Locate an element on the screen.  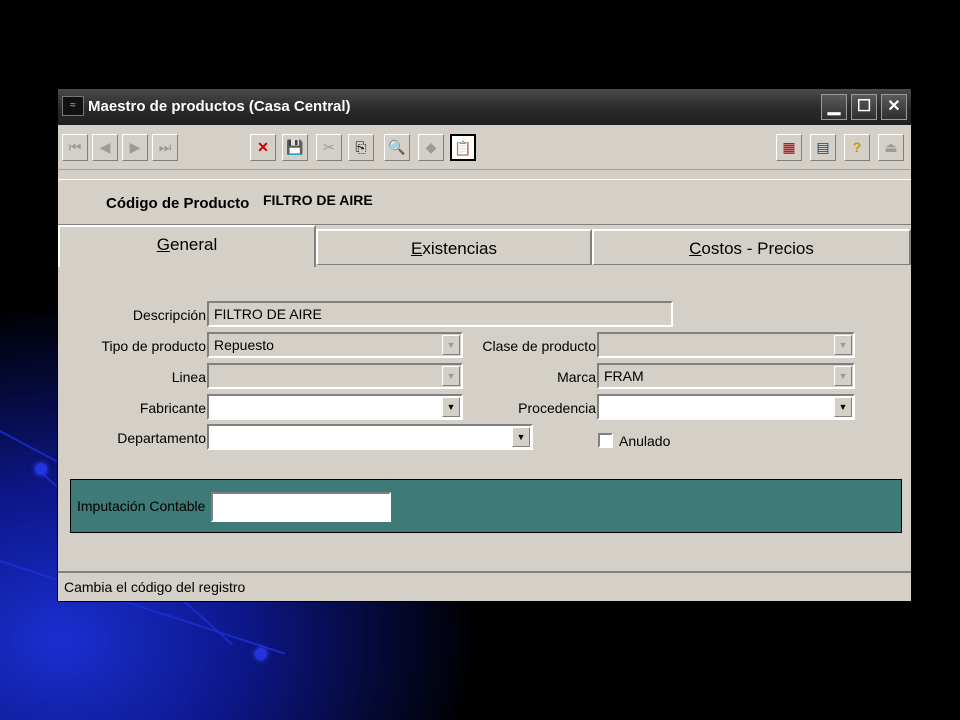
paste-icon: 📋 is located at coordinates (463, 148).